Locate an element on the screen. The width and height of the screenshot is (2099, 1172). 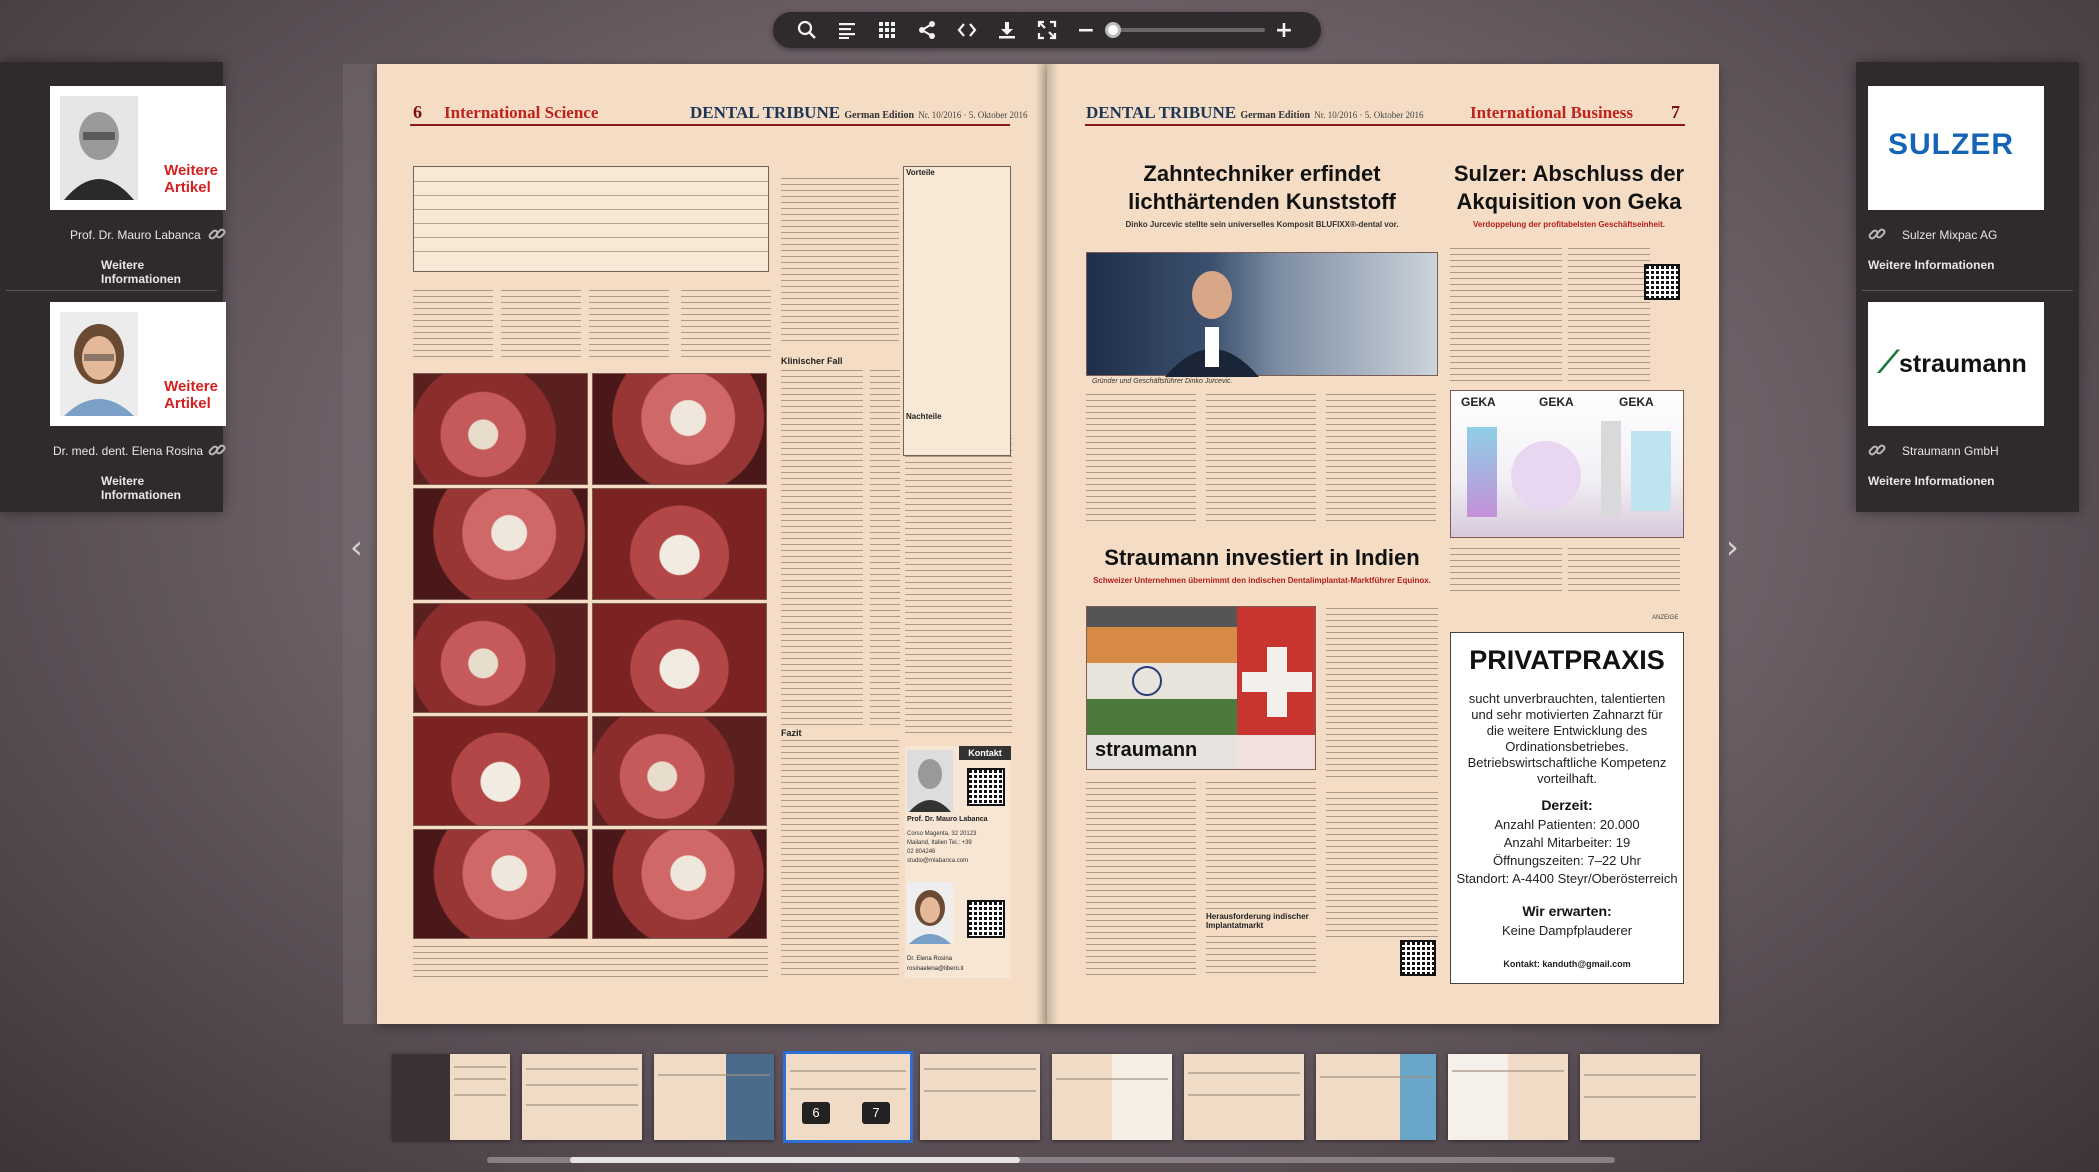
product-photo: GEKA GEKA GEKA is located at coordinates (1567, 464).